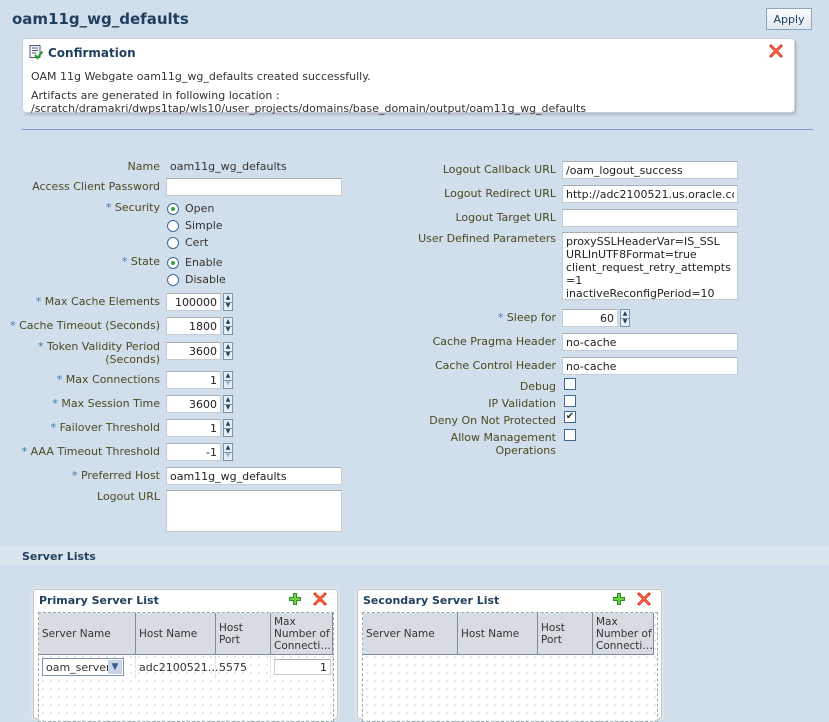 The height and width of the screenshot is (722, 829). I want to click on max-cache-elements-input, so click(193, 302).